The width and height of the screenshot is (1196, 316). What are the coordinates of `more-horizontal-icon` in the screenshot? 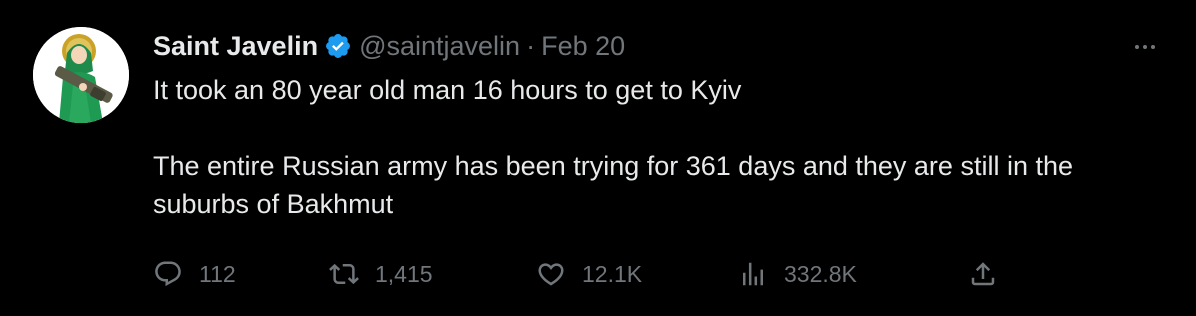 It's located at (1145, 47).